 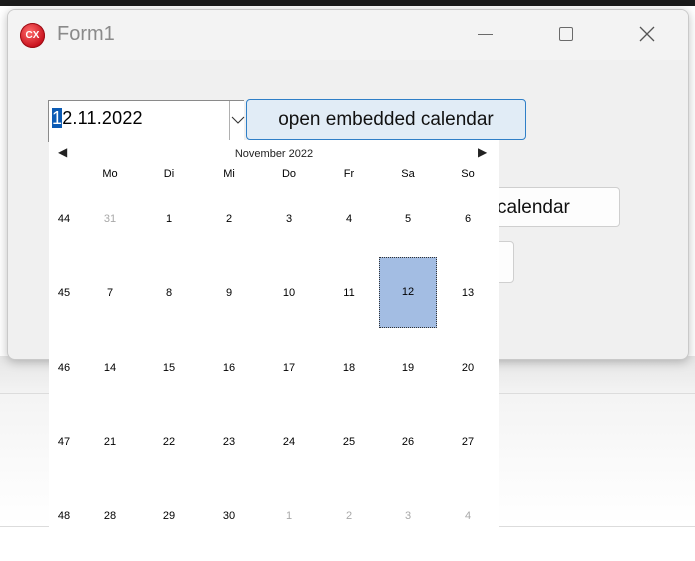 What do you see at coordinates (408, 174) in the screenshot?
I see `weekday-label: Sa` at bounding box center [408, 174].